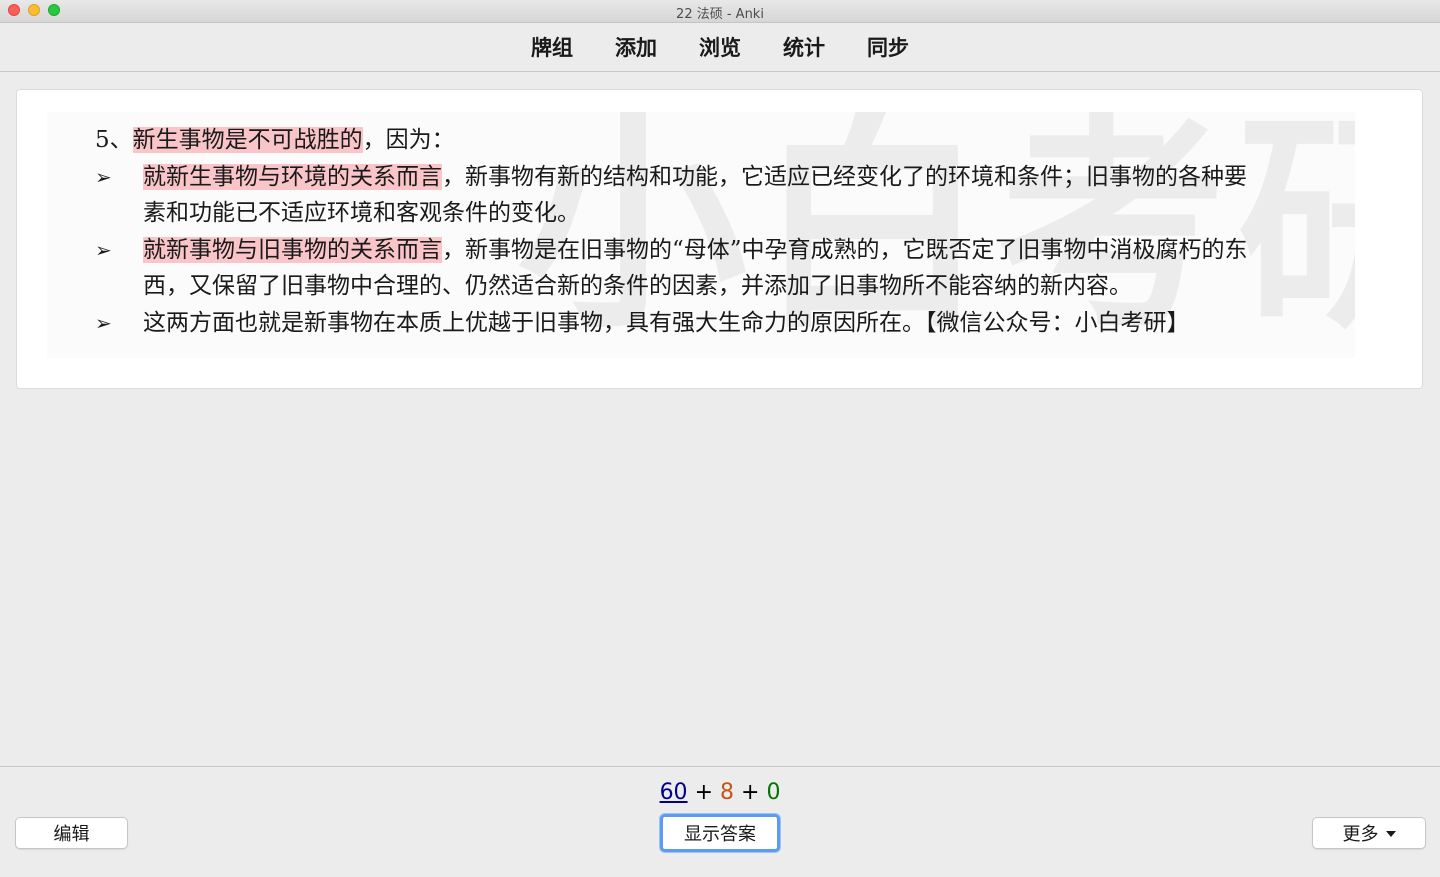 This screenshot has height=877, width=1440. Describe the element at coordinates (888, 47) in the screenshot. I see `toolbar-sync: 同步` at that location.